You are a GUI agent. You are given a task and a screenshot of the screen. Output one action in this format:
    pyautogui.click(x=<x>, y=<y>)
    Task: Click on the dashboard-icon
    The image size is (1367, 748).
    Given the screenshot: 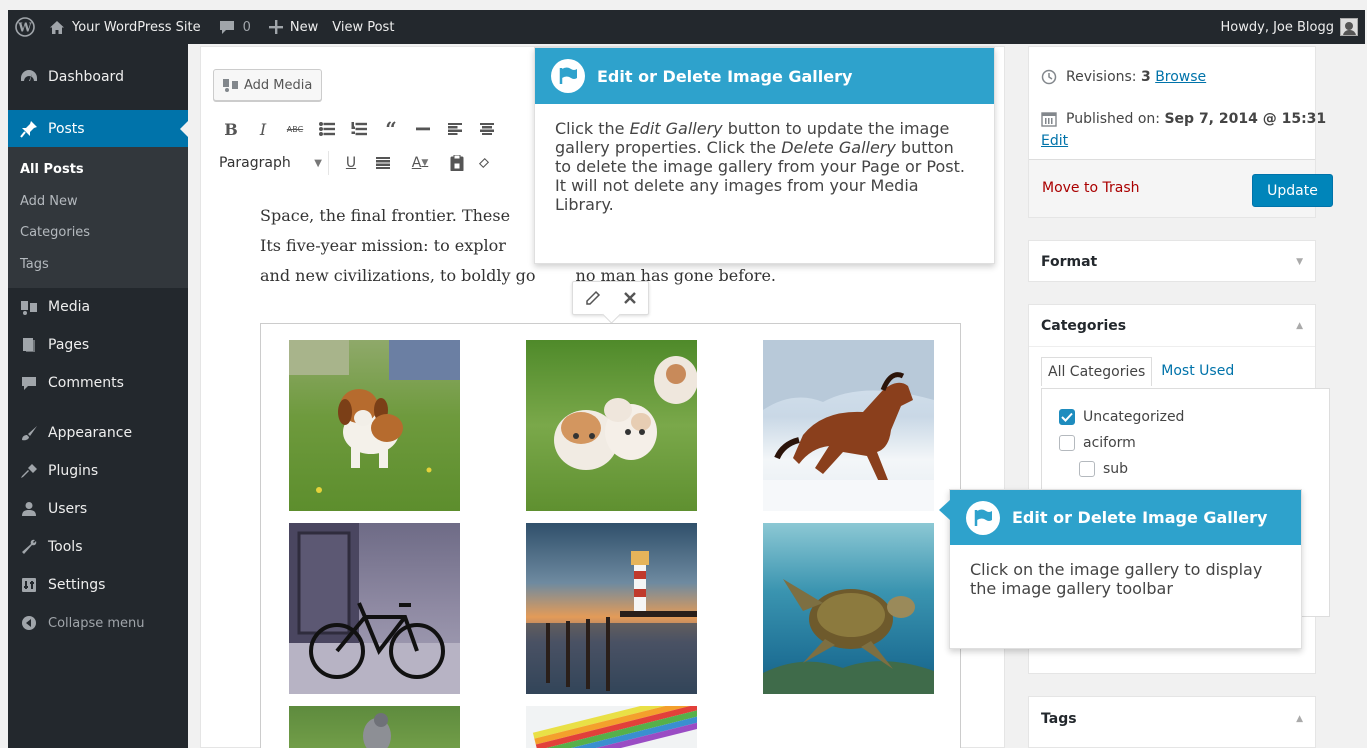 What is the action you would take?
    pyautogui.click(x=29, y=77)
    